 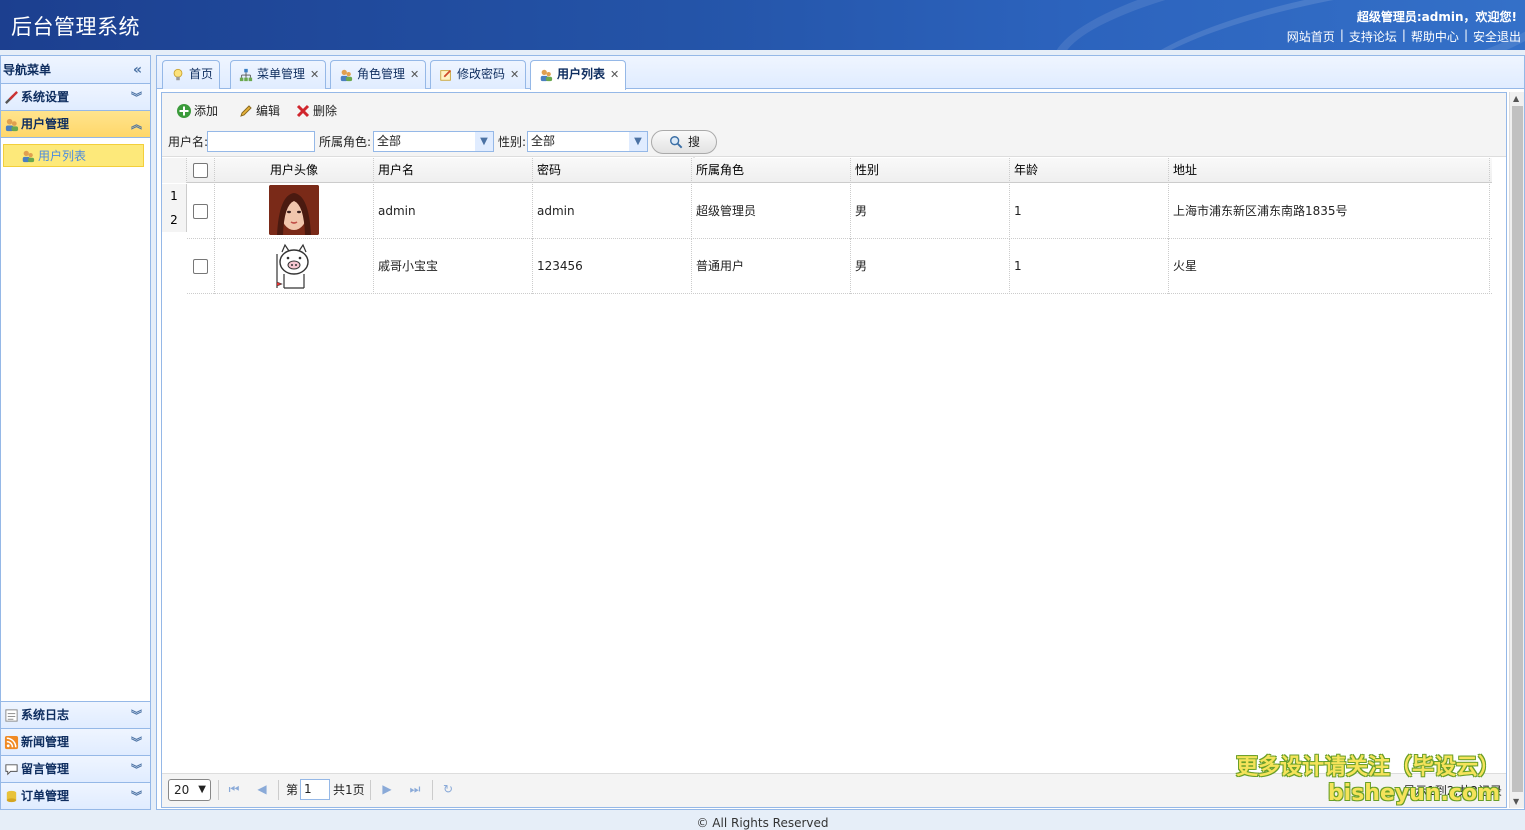 I want to click on toolbar: 添加 编辑 删除 用户名: 所属角色: 全部 ▼ 性别: 全部 ▼ 搜, so click(x=834, y=132).